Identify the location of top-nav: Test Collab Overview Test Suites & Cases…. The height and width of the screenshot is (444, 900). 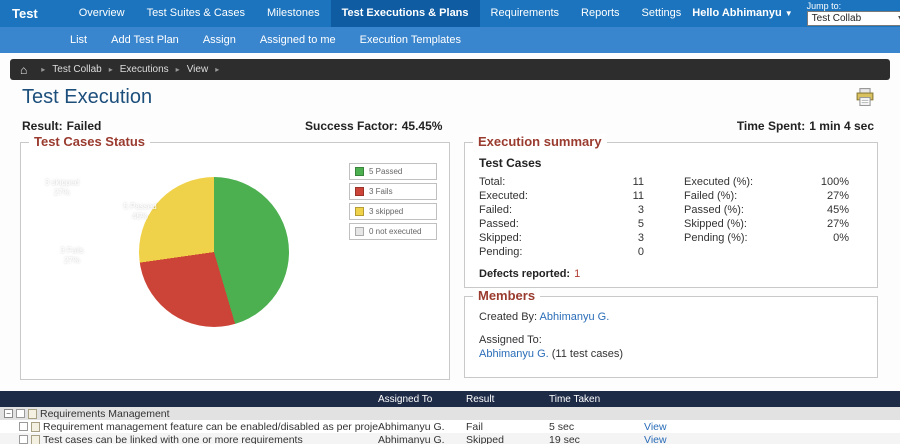
(450, 24).